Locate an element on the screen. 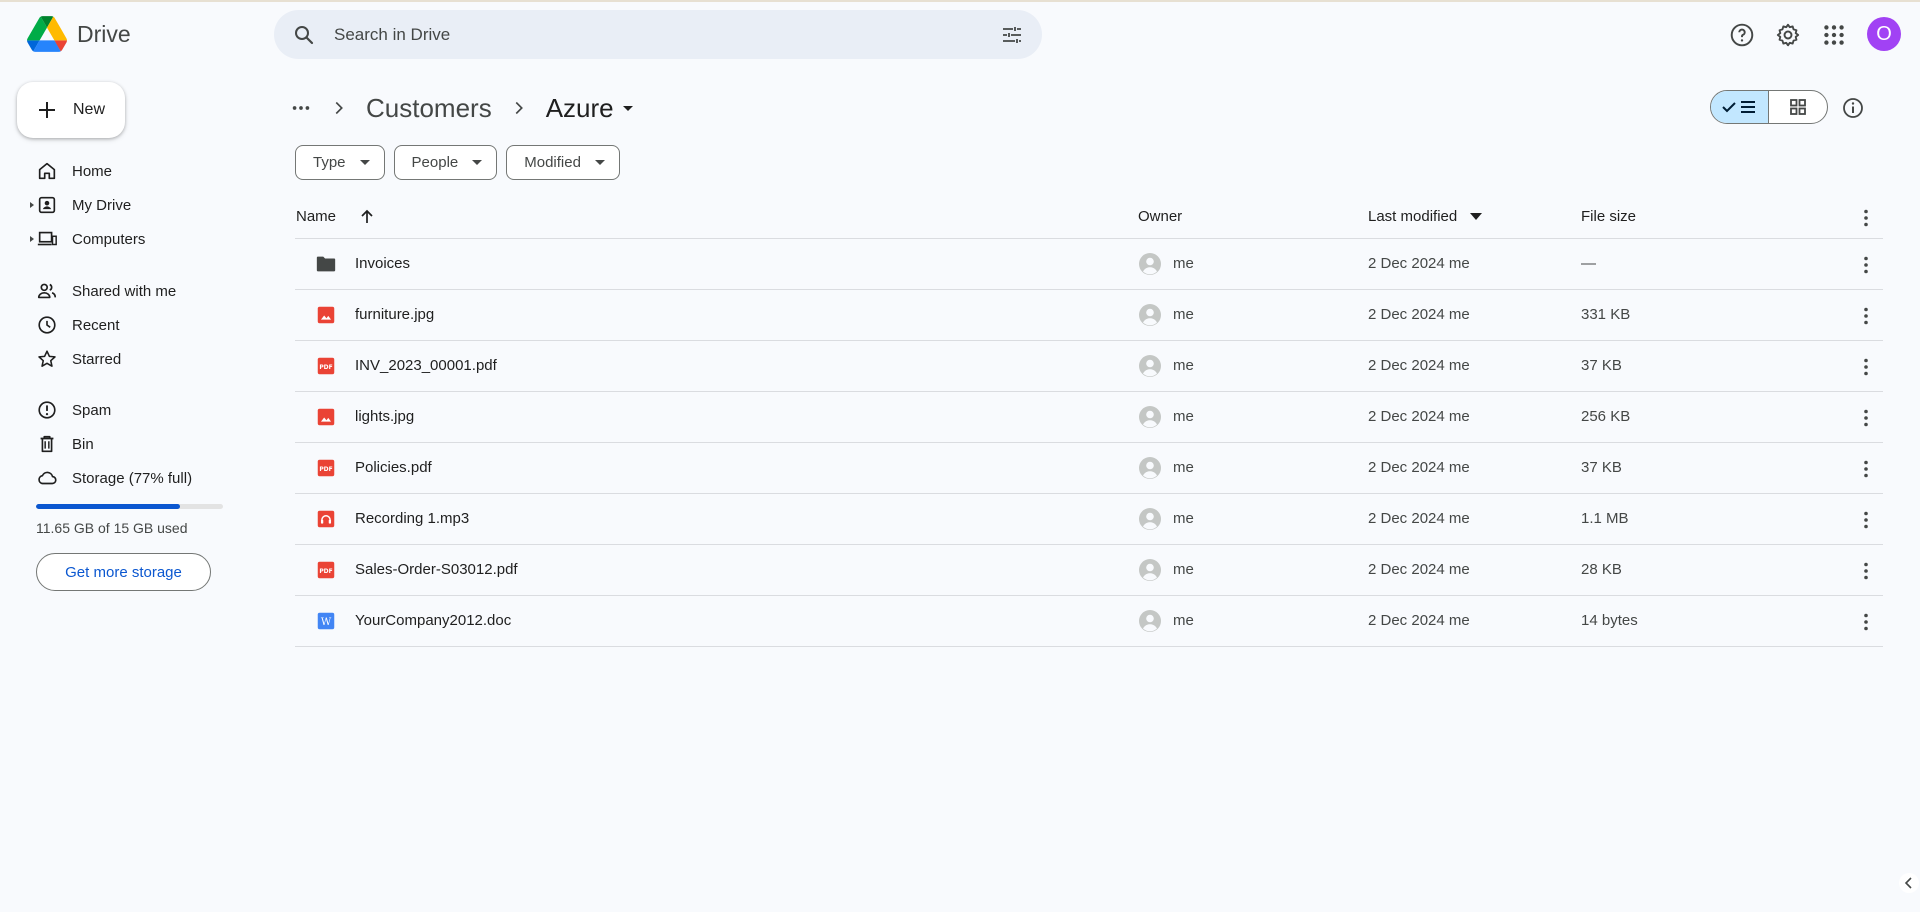 The image size is (1920, 912). grid-icon is located at coordinates (1798, 107).